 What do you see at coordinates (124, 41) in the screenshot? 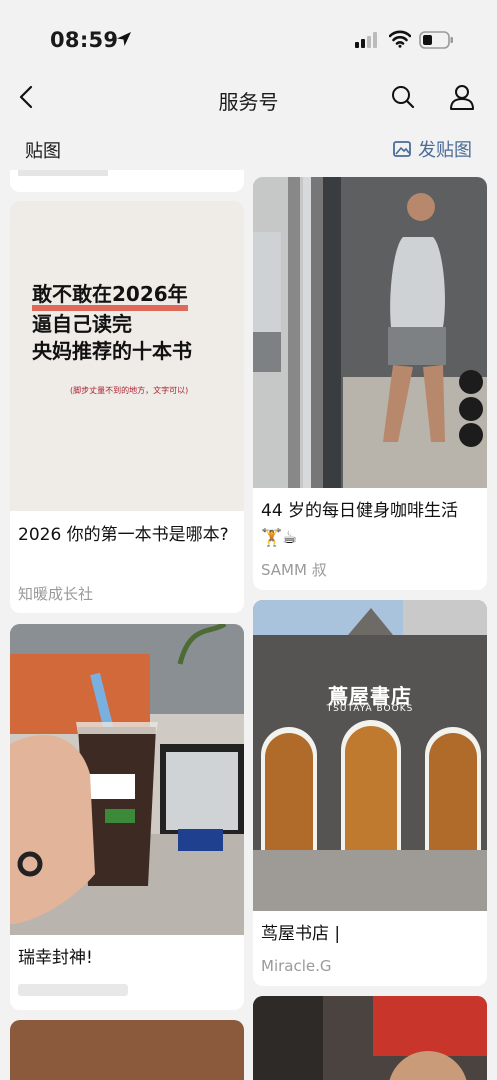
I see `location-arrow-icon` at bounding box center [124, 41].